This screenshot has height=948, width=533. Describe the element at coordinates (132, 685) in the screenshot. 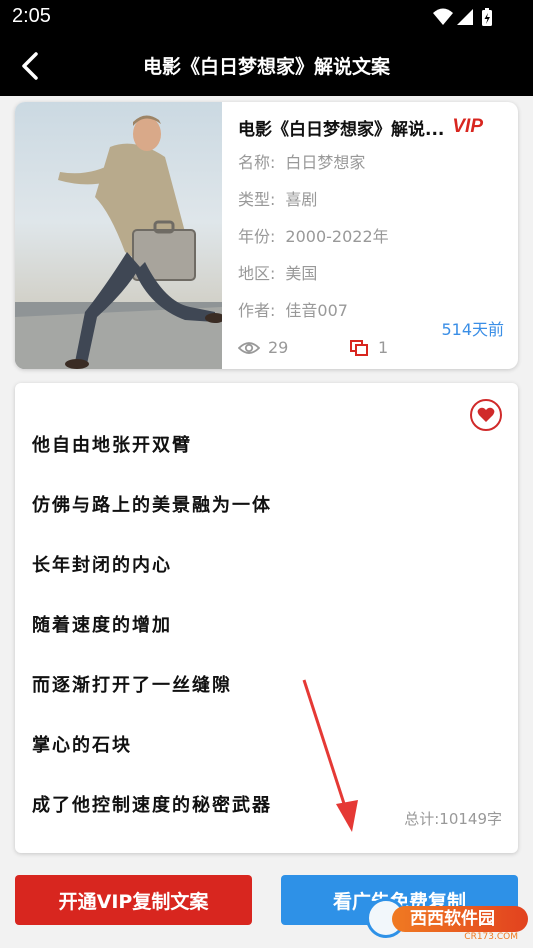

I see `script-line: 而逐渐打开了一丝缝隙` at that location.